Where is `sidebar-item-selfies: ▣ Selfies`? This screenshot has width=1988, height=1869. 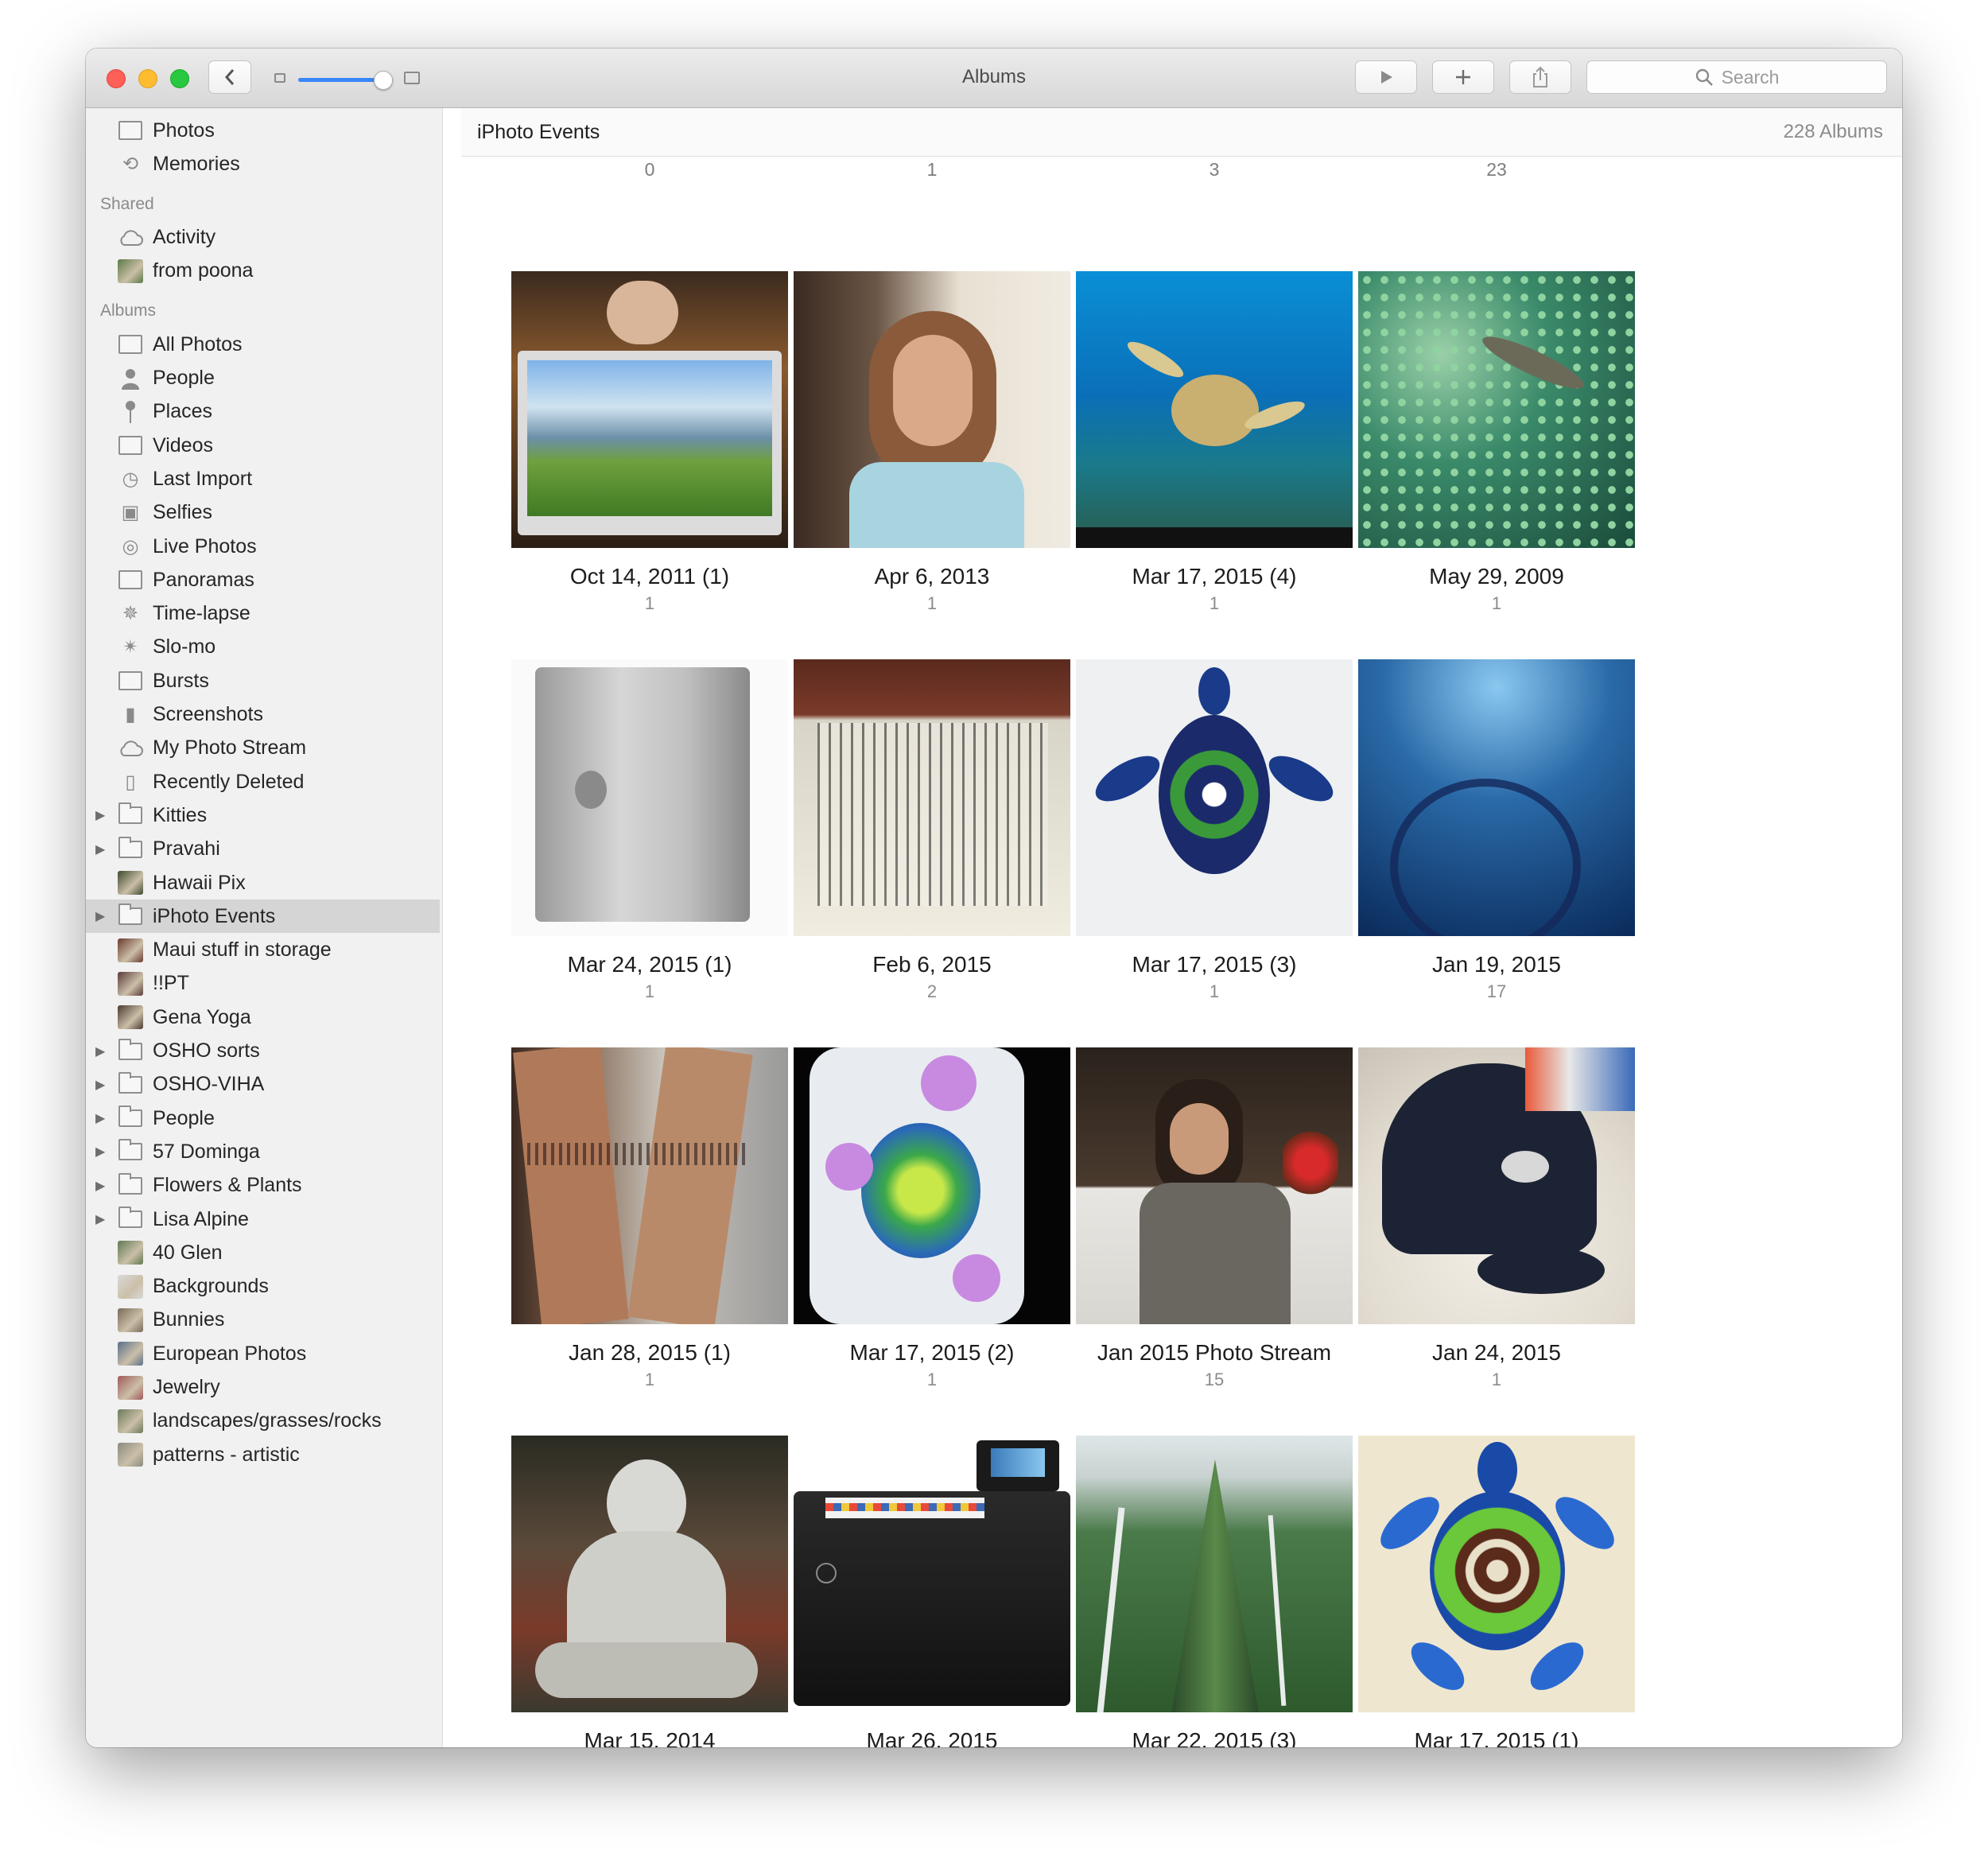 sidebar-item-selfies: ▣ Selfies is located at coordinates (263, 513).